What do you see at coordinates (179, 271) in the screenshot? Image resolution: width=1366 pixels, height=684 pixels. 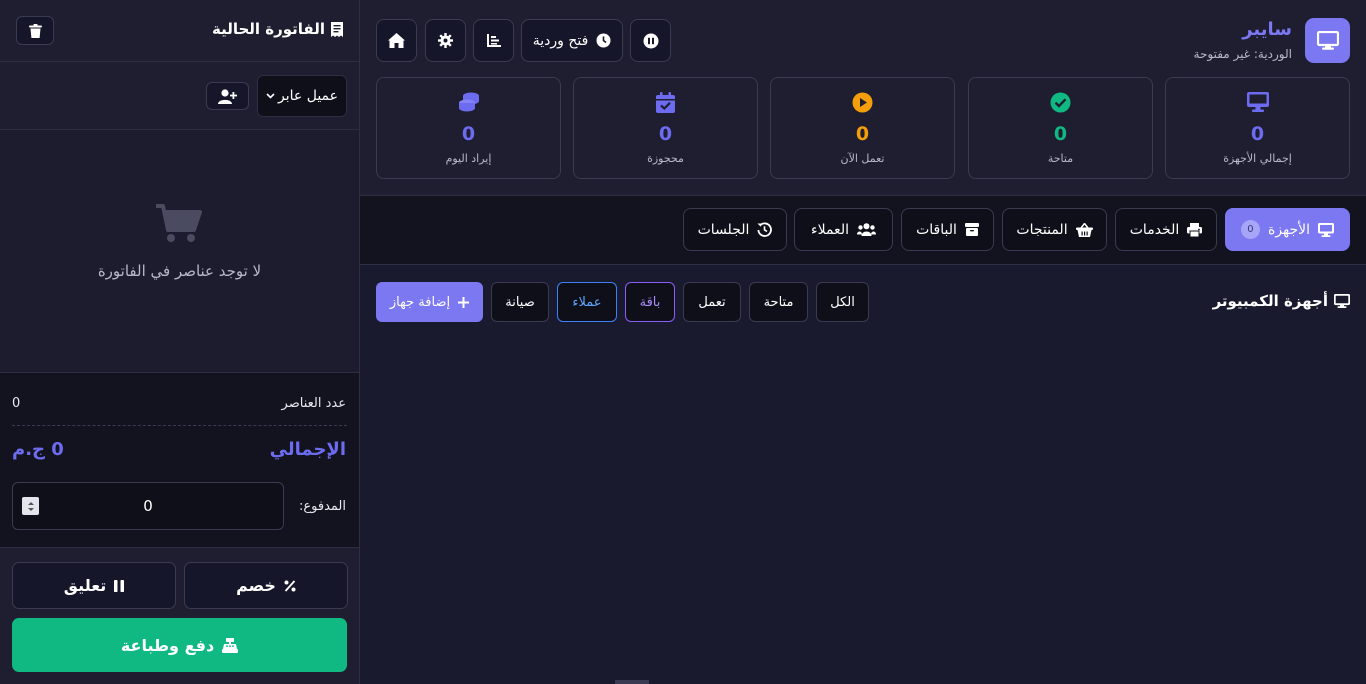 I see `empty-cart-message: لا توجد عناصر في الفاتورة` at bounding box center [179, 271].